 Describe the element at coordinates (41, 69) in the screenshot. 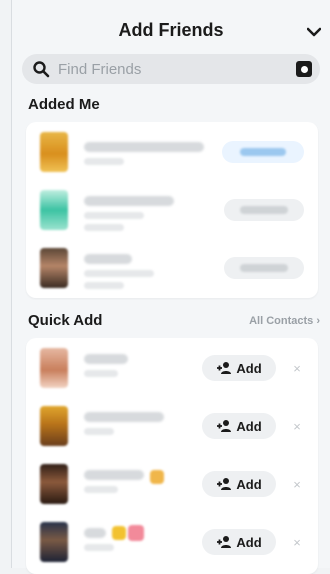

I see `search-icon` at that location.